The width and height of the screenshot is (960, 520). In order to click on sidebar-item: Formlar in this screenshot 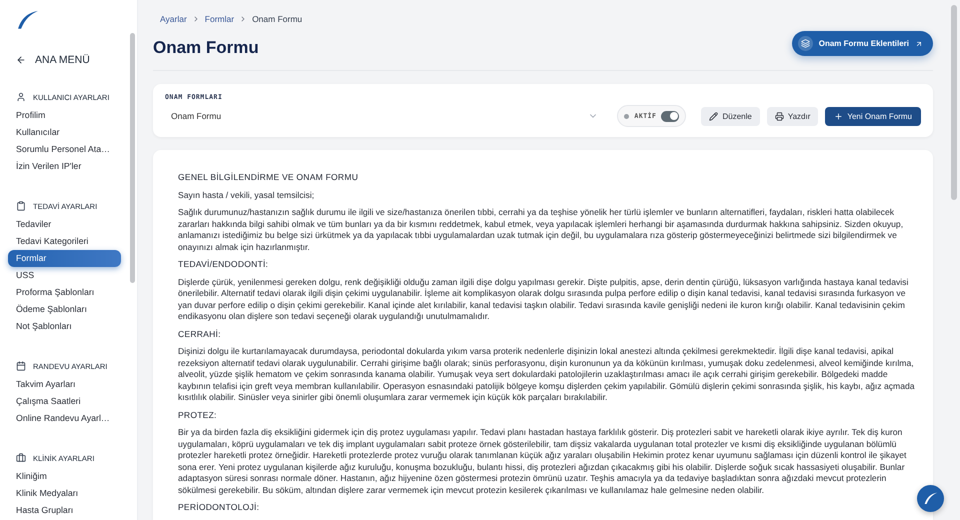, I will do `click(64, 258)`.